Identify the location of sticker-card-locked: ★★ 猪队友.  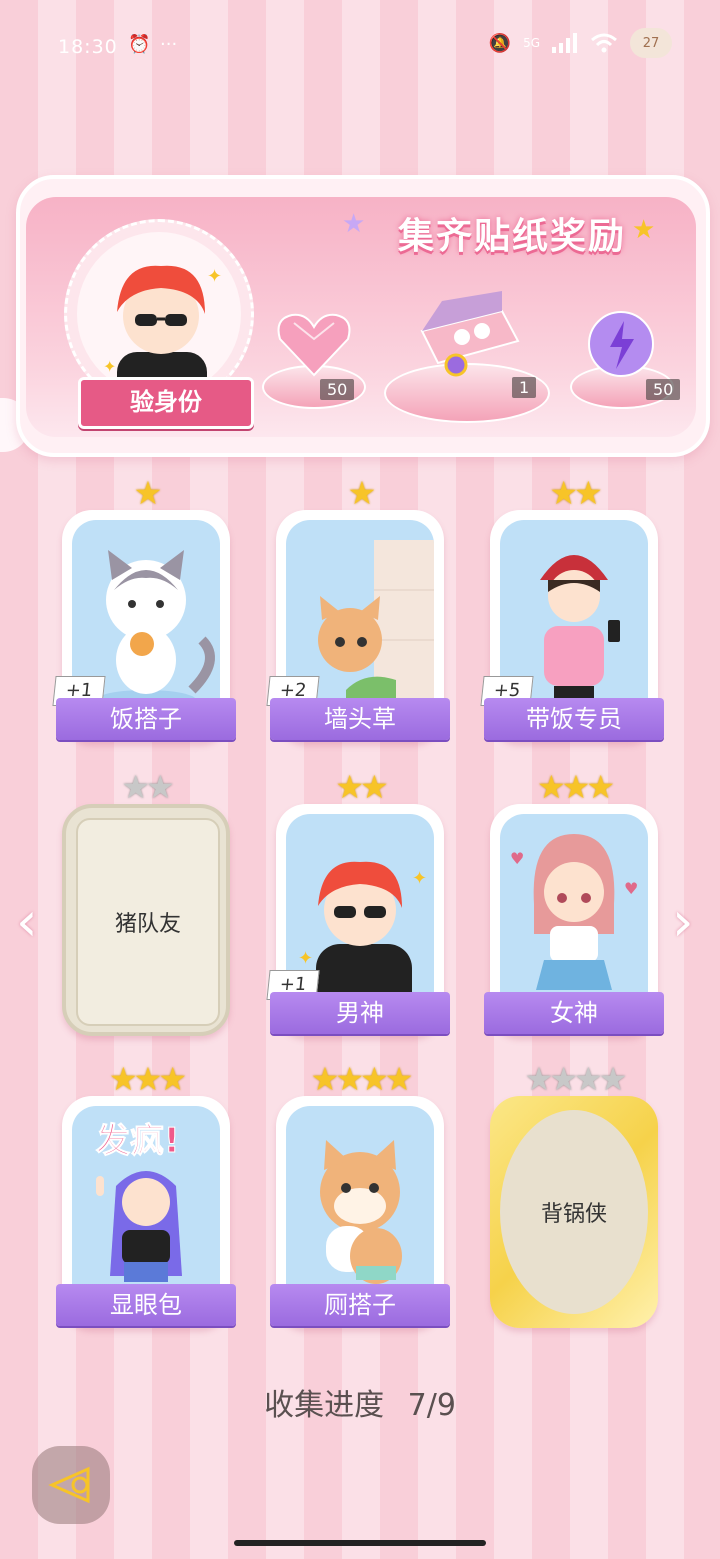
(146, 902).